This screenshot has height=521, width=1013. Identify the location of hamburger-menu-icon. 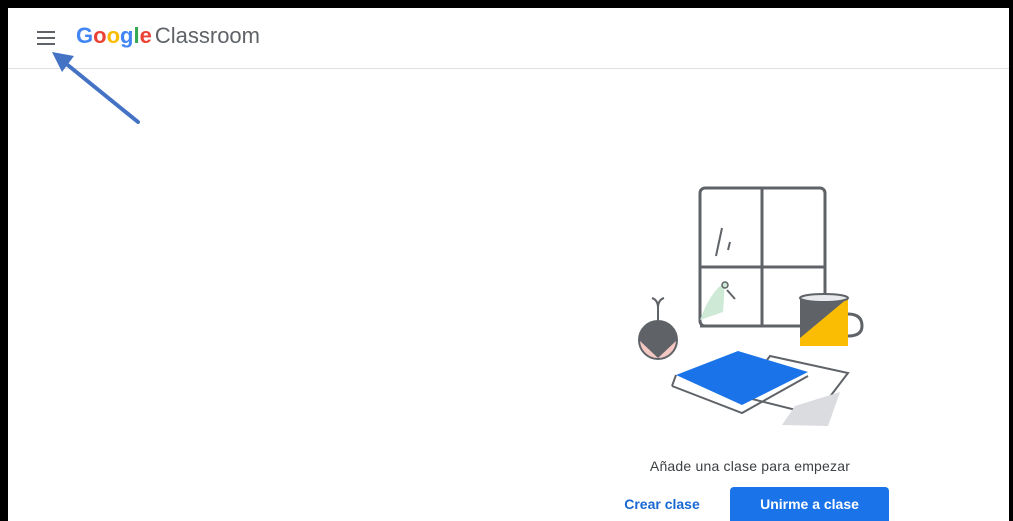
(46, 32).